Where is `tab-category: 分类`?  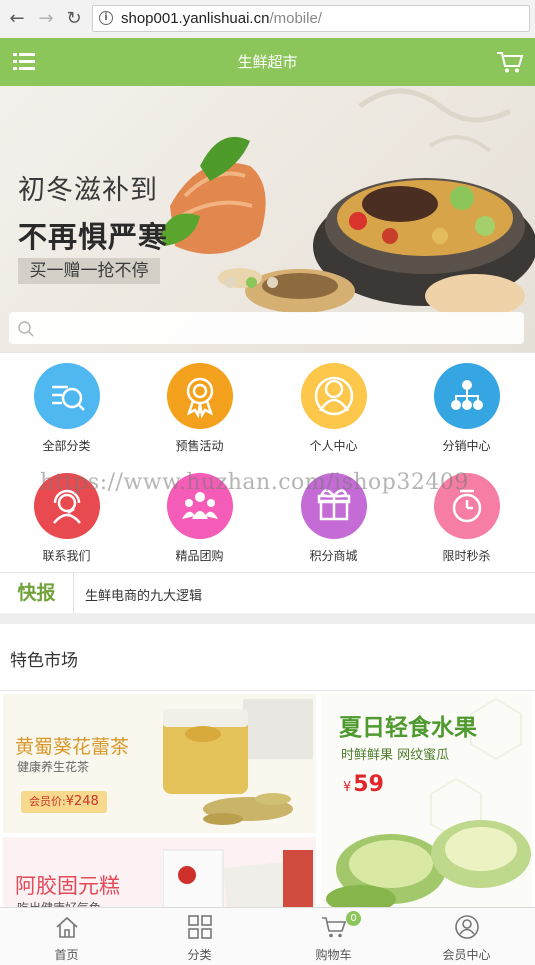 tab-category: 分类 is located at coordinates (199, 936).